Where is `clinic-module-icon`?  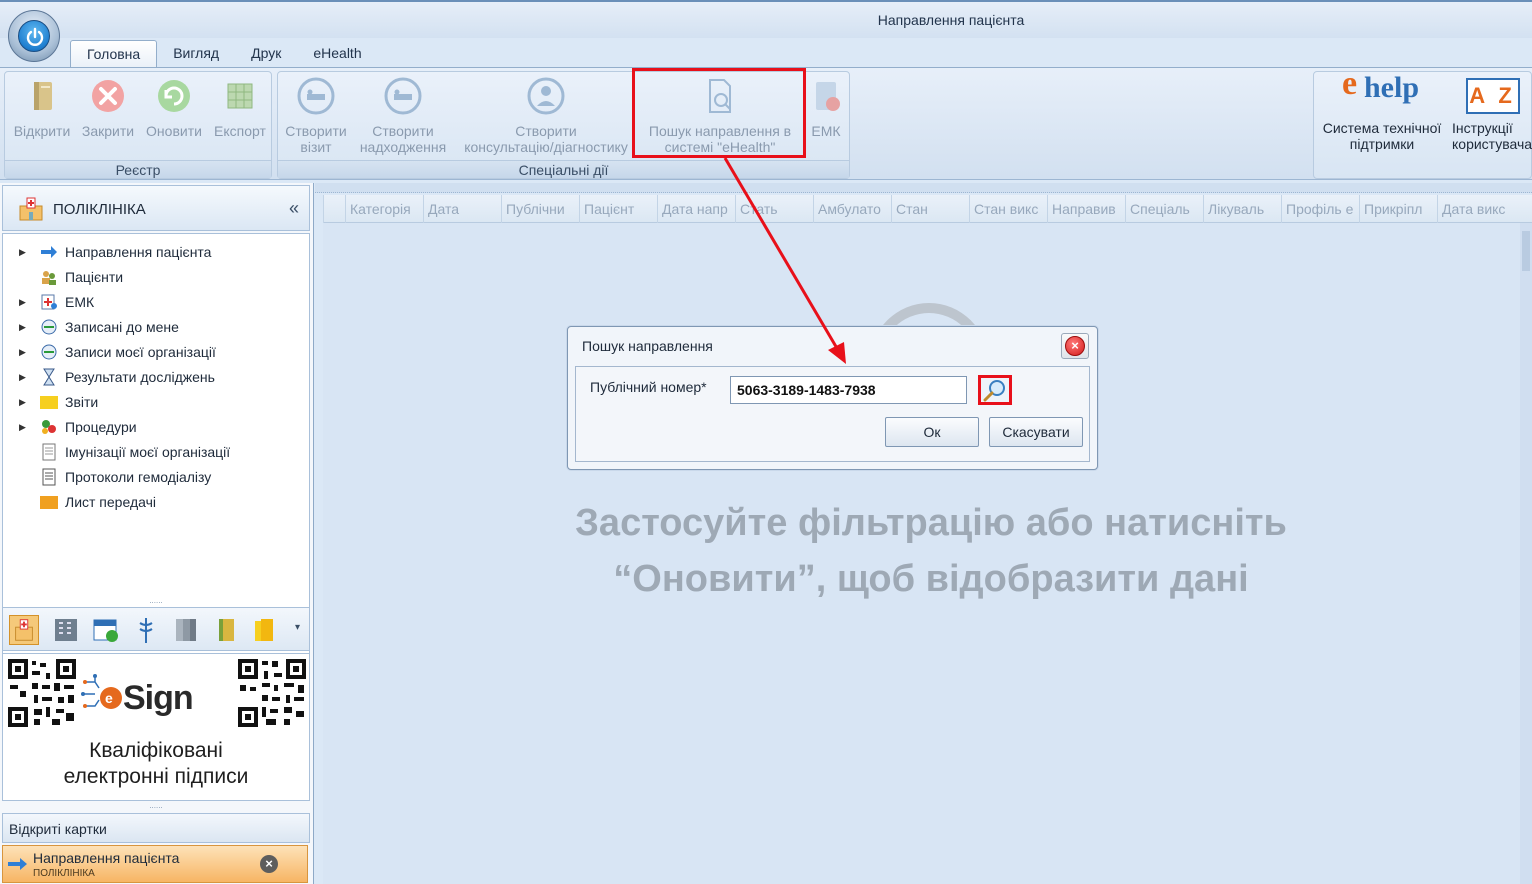 clinic-module-icon is located at coordinates (24, 630).